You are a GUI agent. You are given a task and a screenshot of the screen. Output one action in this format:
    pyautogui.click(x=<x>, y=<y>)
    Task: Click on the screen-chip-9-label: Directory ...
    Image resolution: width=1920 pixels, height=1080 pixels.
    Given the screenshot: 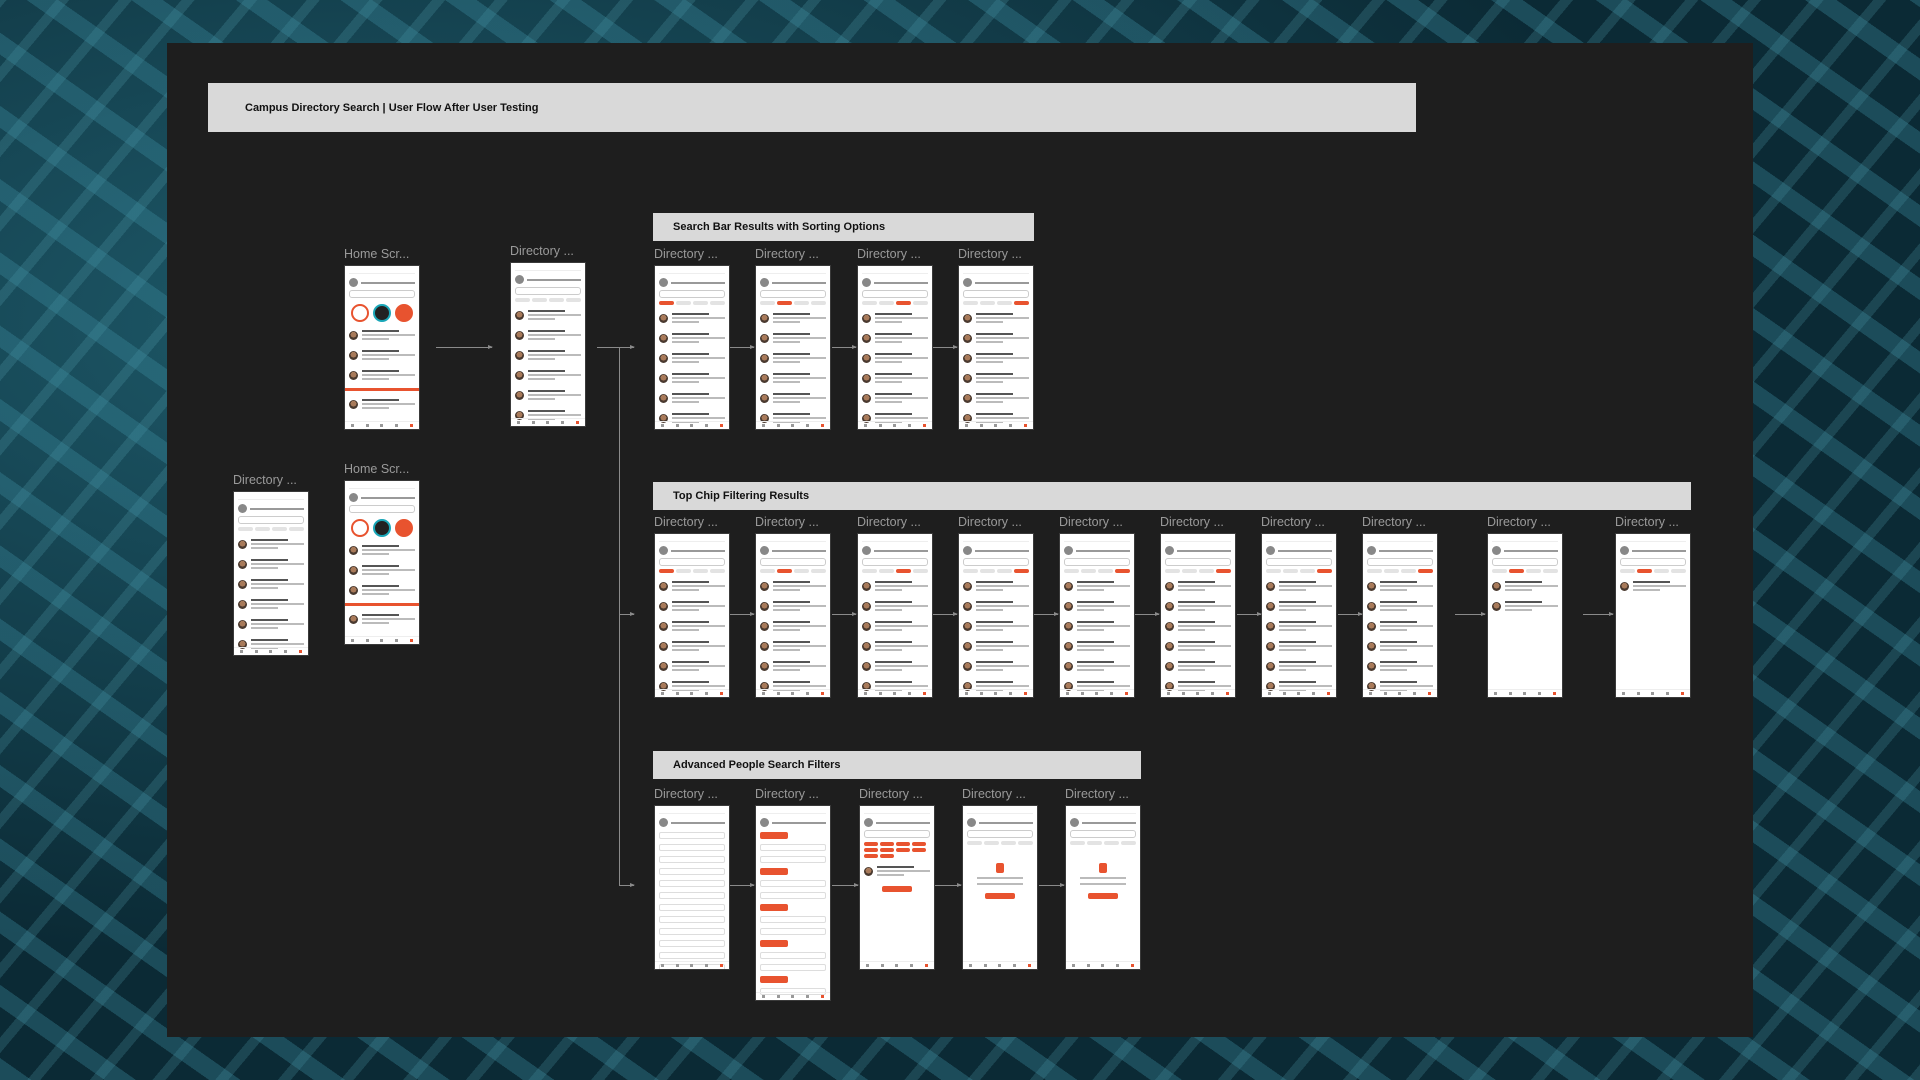 What is the action you would take?
    pyautogui.click(x=1519, y=522)
    